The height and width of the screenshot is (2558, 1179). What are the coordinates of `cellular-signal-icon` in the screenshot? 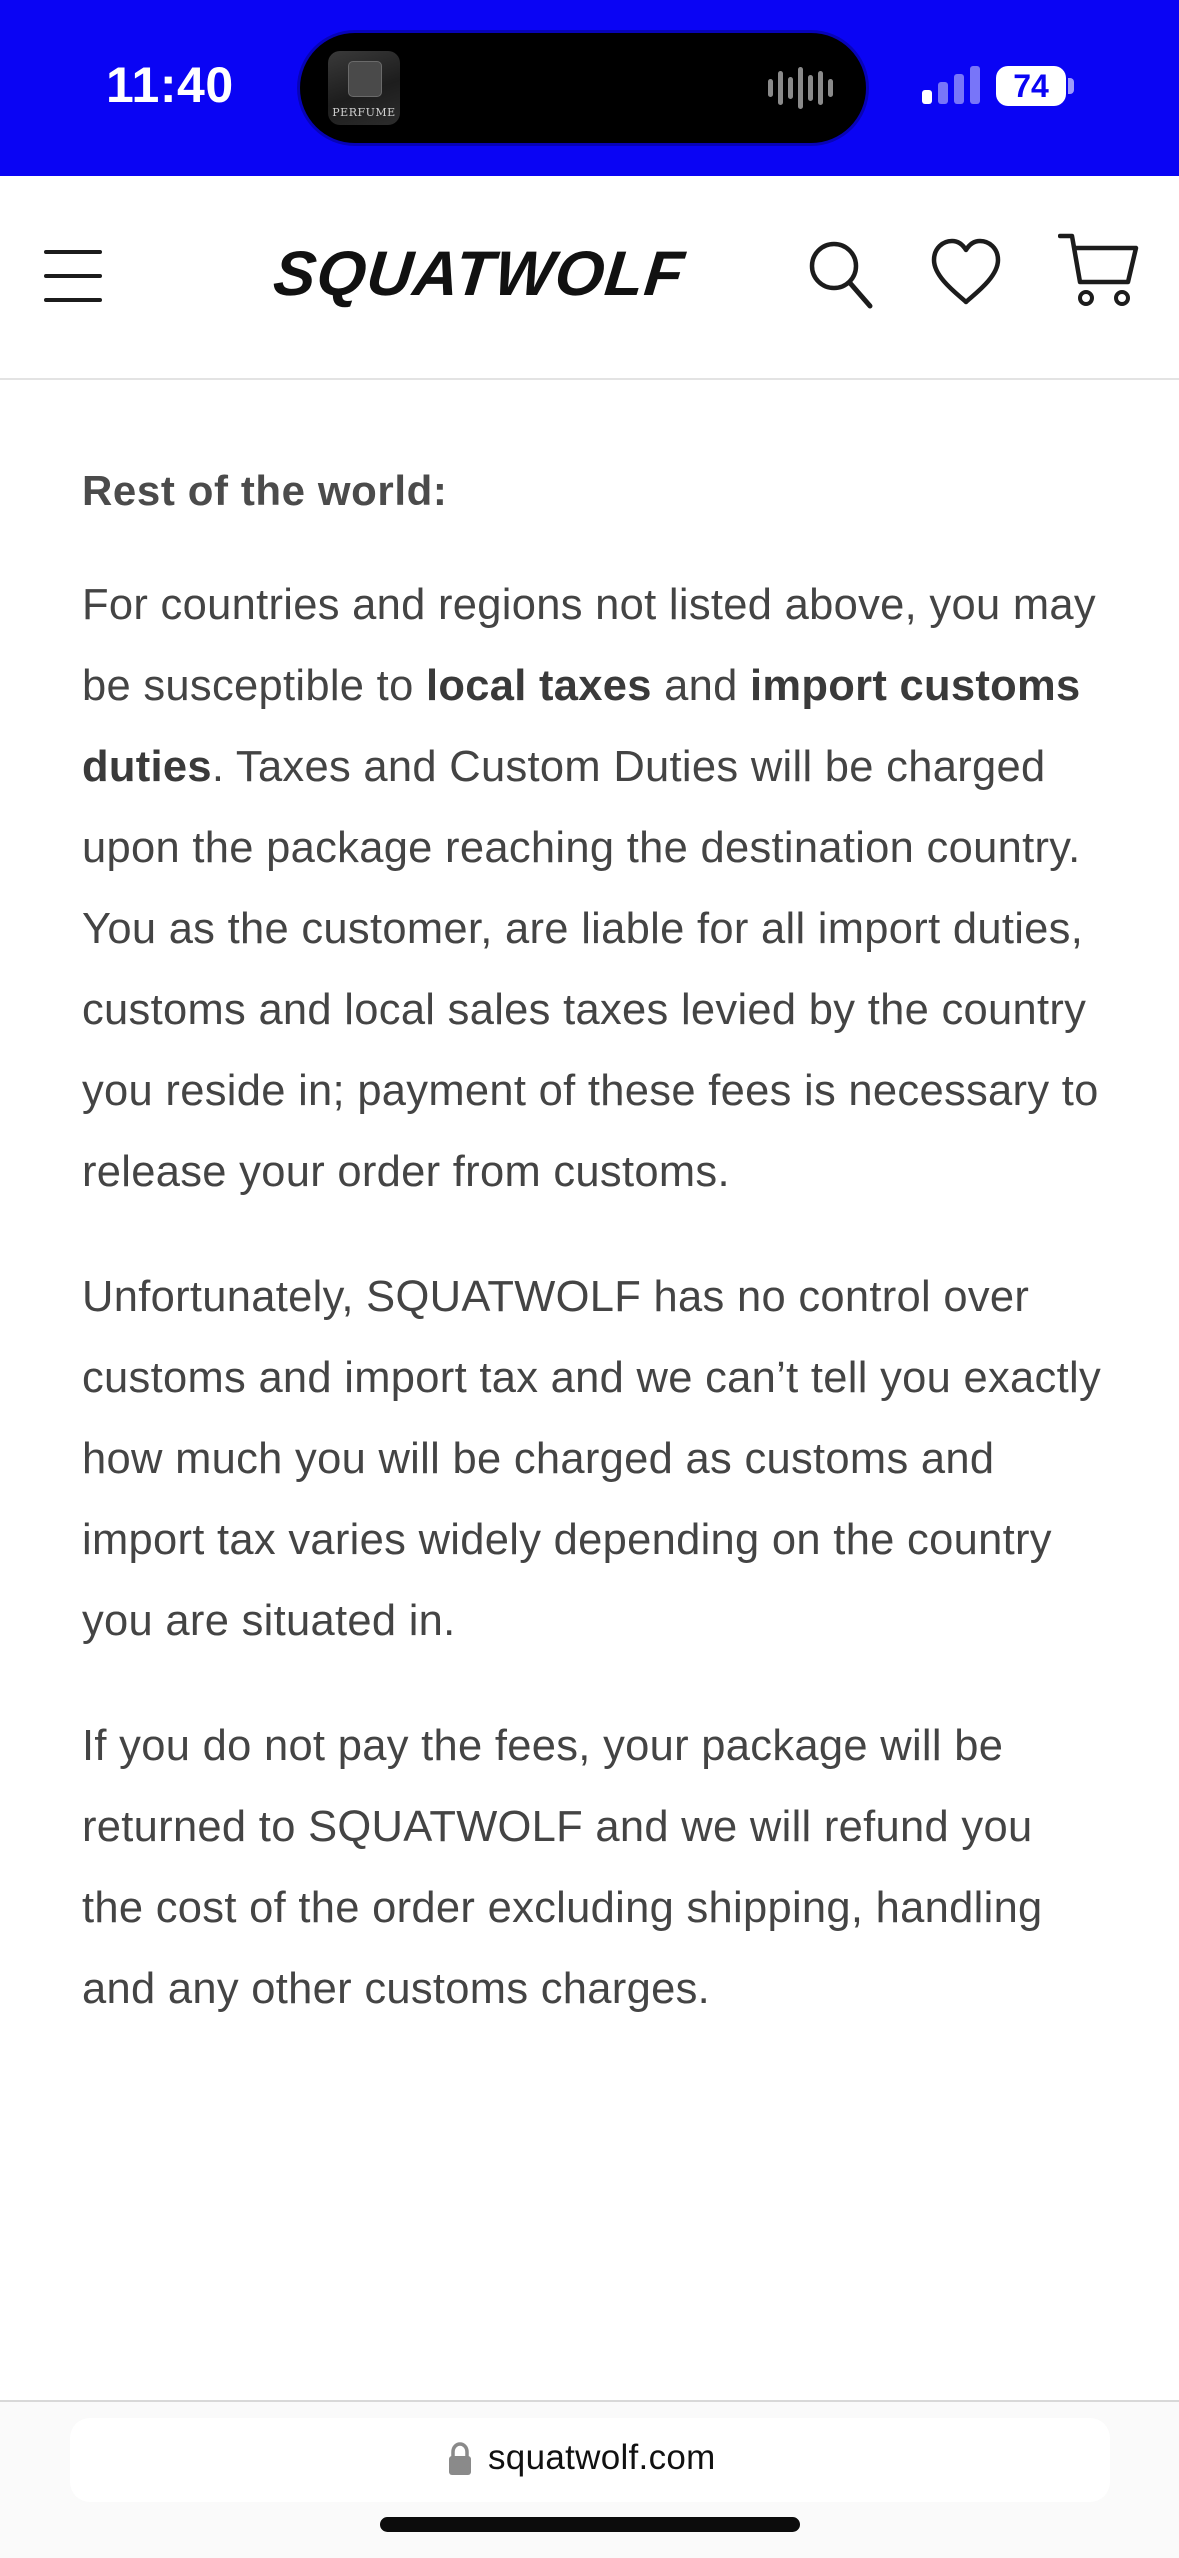 It's located at (951, 85).